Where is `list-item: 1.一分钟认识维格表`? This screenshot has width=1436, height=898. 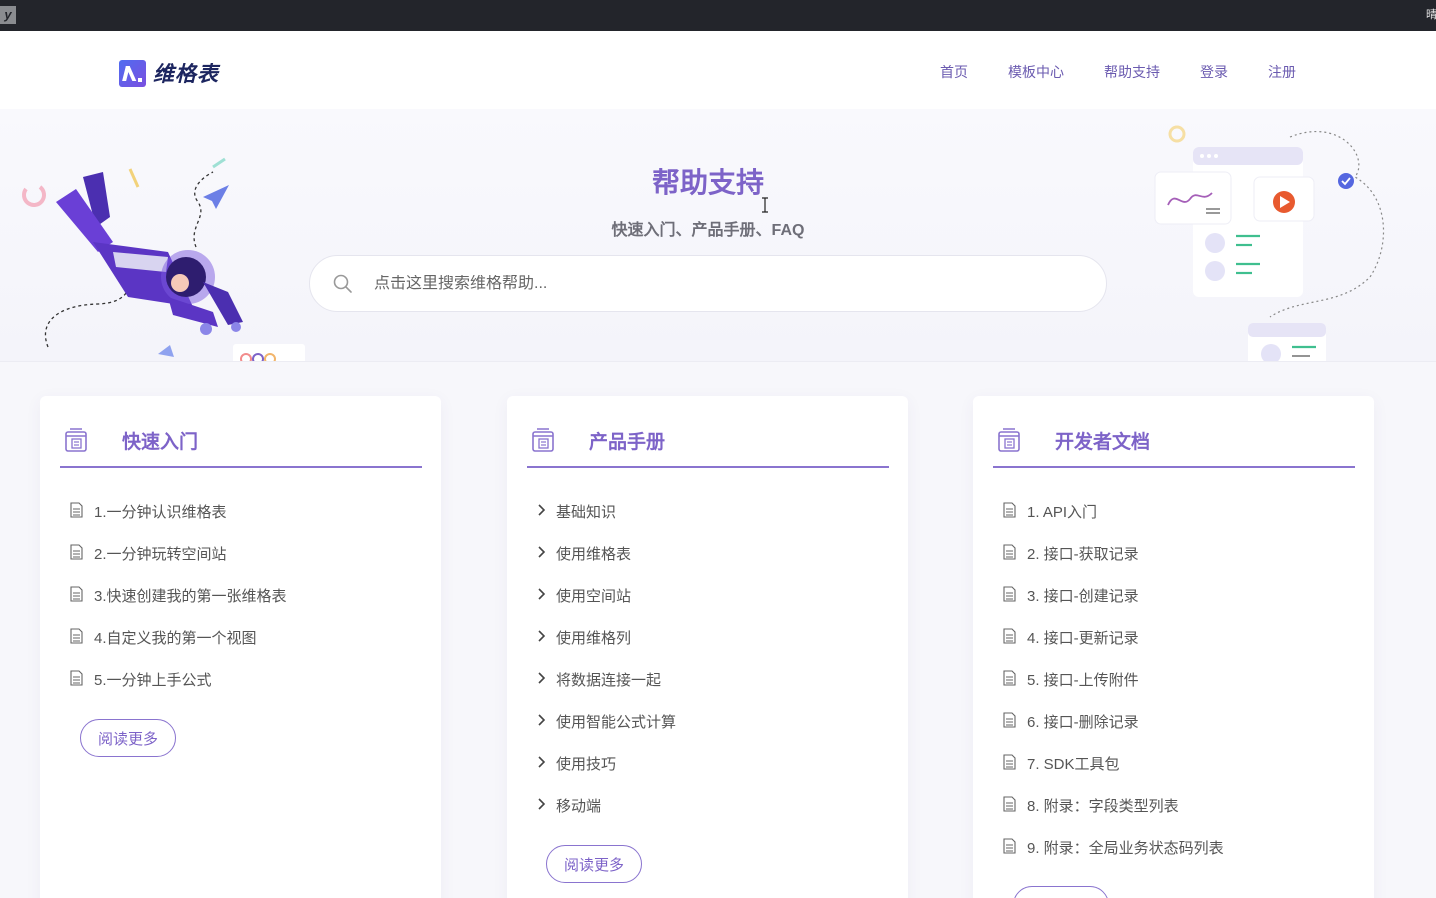 list-item: 1.一分钟认识维格表 is located at coordinates (178, 522).